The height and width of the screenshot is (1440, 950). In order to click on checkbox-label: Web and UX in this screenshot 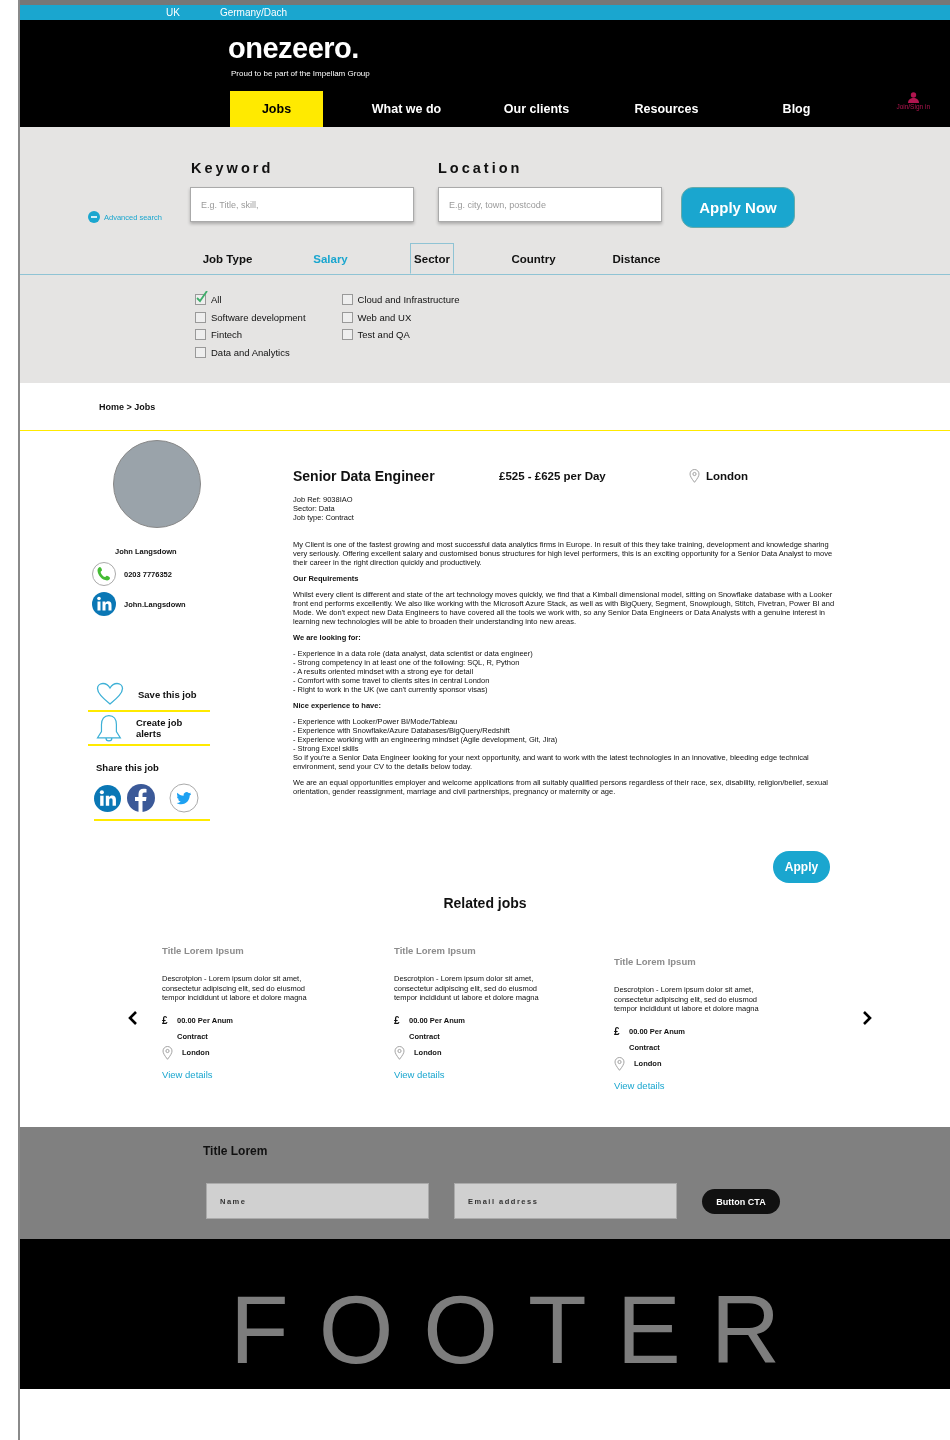, I will do `click(384, 317)`.